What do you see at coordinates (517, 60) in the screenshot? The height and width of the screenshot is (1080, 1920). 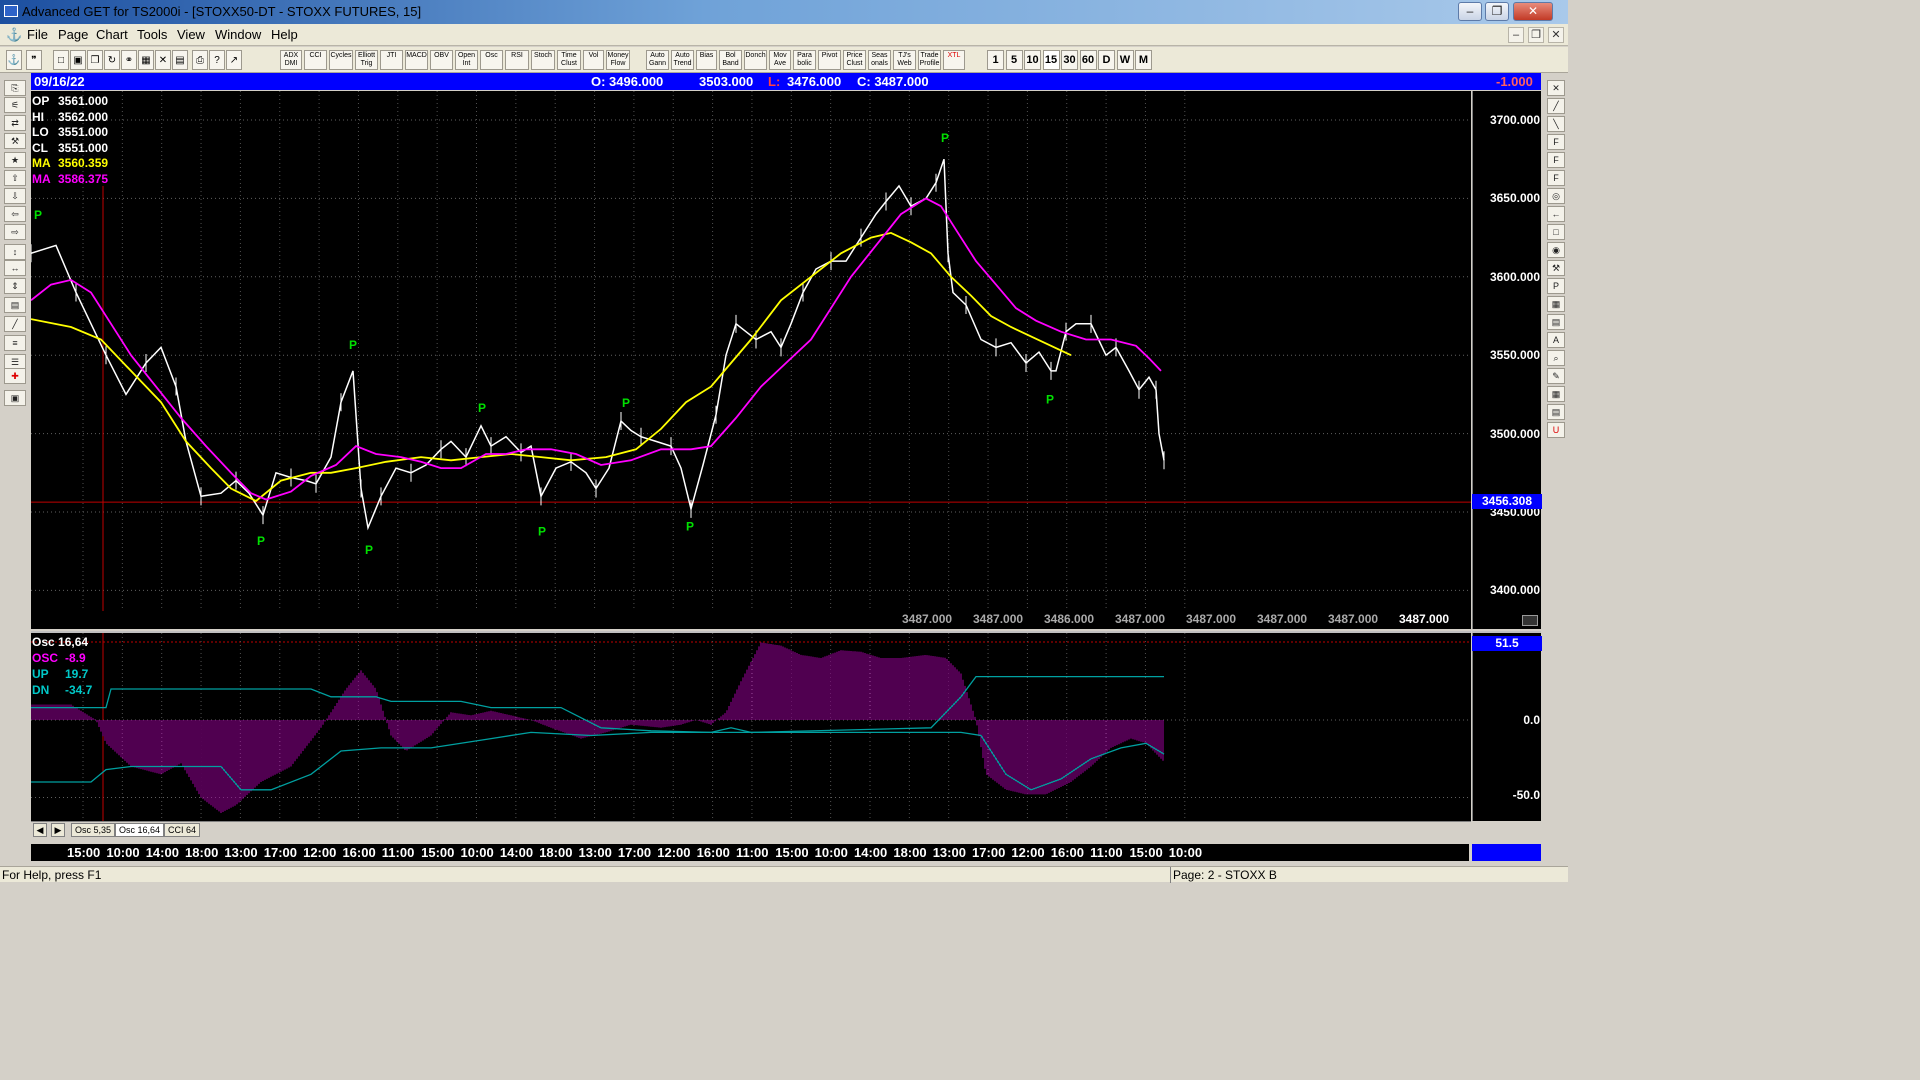 I see `study-button-9: RSI` at bounding box center [517, 60].